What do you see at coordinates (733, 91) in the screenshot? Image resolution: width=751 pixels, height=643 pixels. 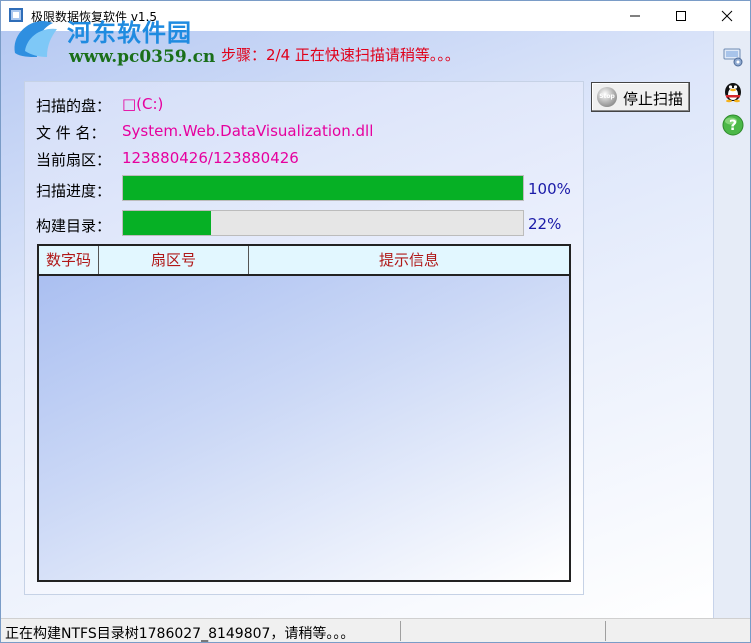 I see `qq-penguin-icon` at bounding box center [733, 91].